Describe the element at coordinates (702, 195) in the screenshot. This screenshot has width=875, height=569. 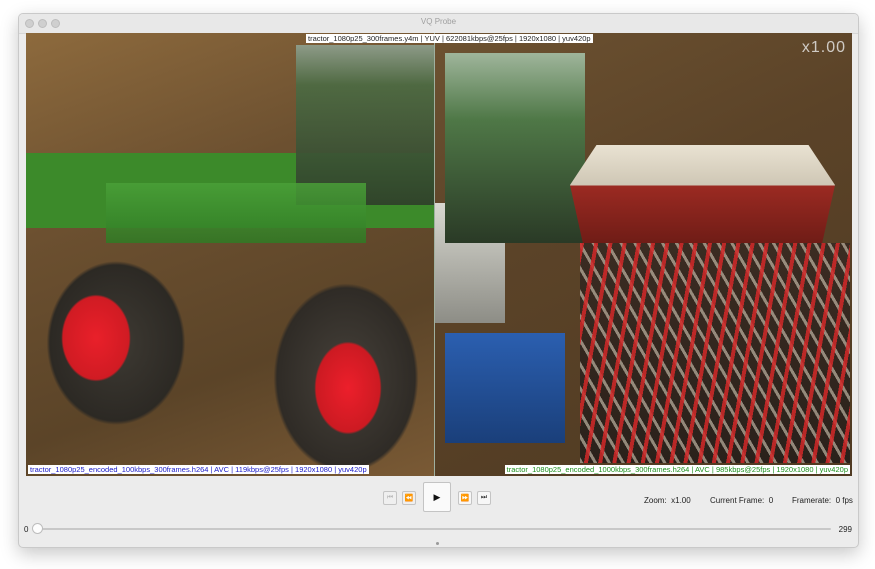
I see `seed-hopper` at that location.